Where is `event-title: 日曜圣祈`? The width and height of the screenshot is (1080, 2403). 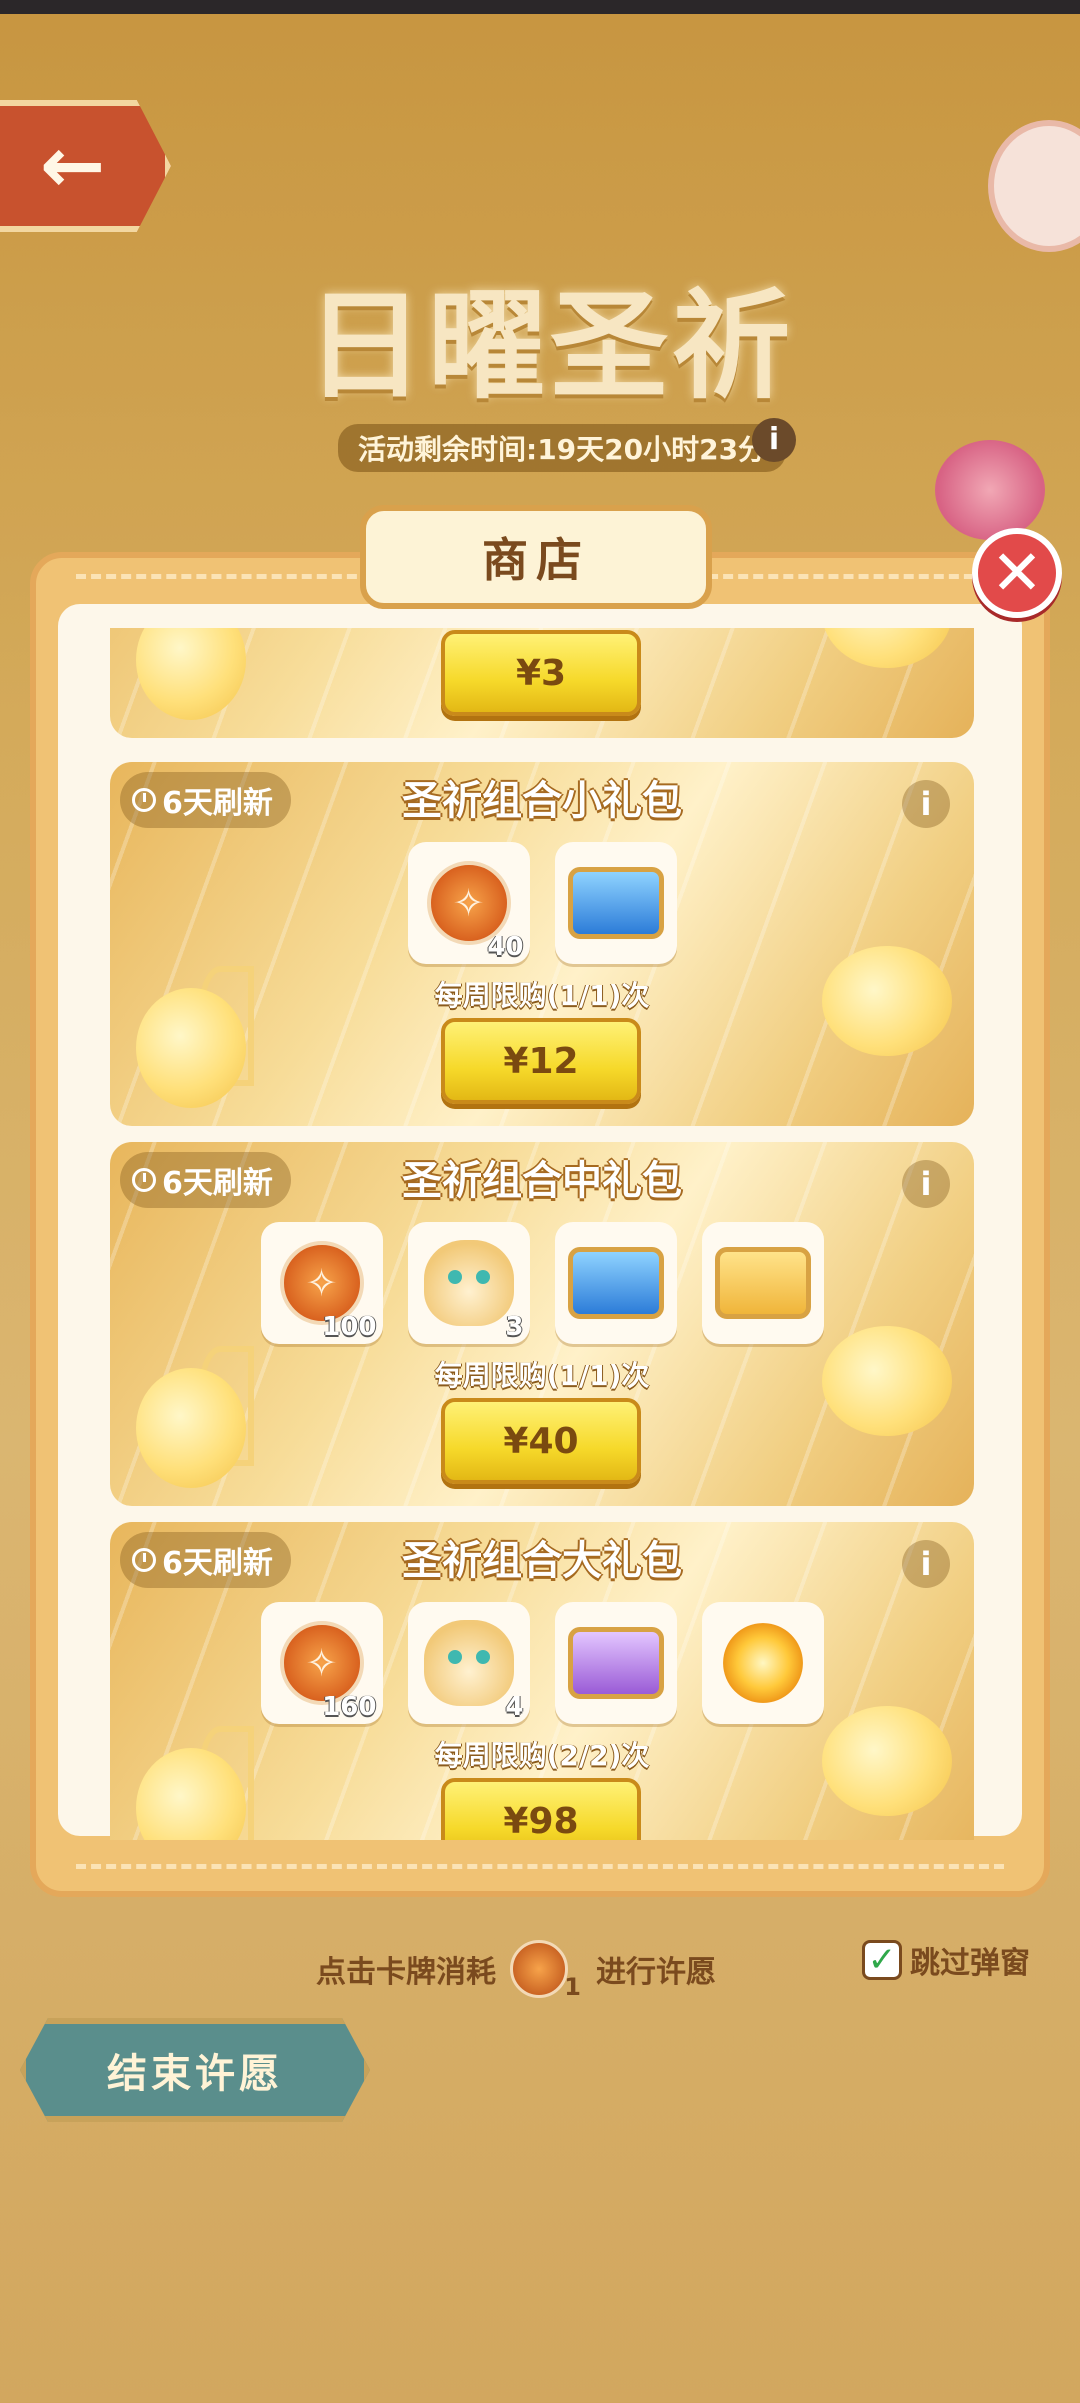
event-title: 日曜圣祈 is located at coordinates (549, 345).